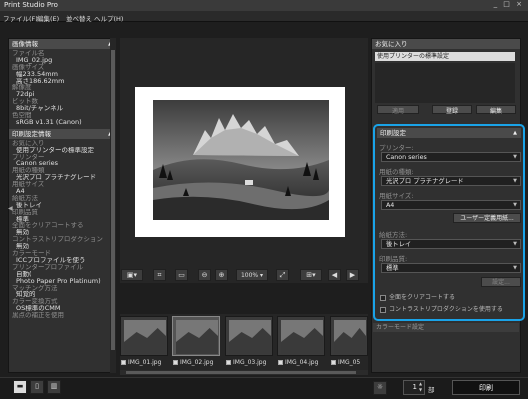  What do you see at coordinates (24, 274) in the screenshot?
I see `info-value: 自動(` at bounding box center [24, 274].